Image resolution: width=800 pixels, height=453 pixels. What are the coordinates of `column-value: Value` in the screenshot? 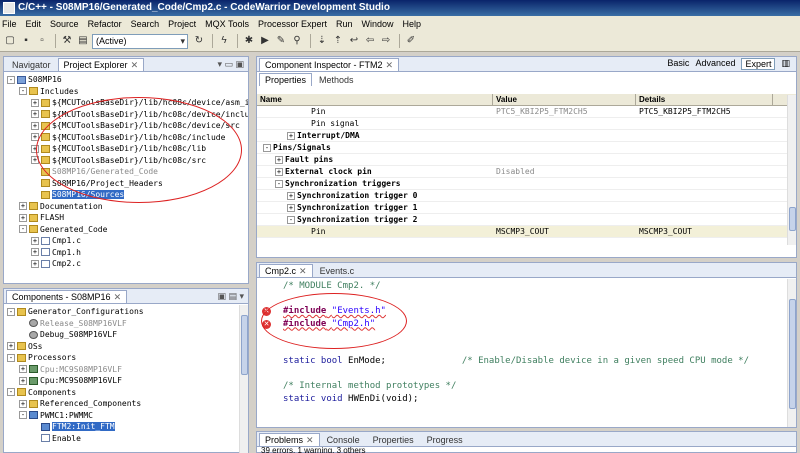 It's located at (564, 99).